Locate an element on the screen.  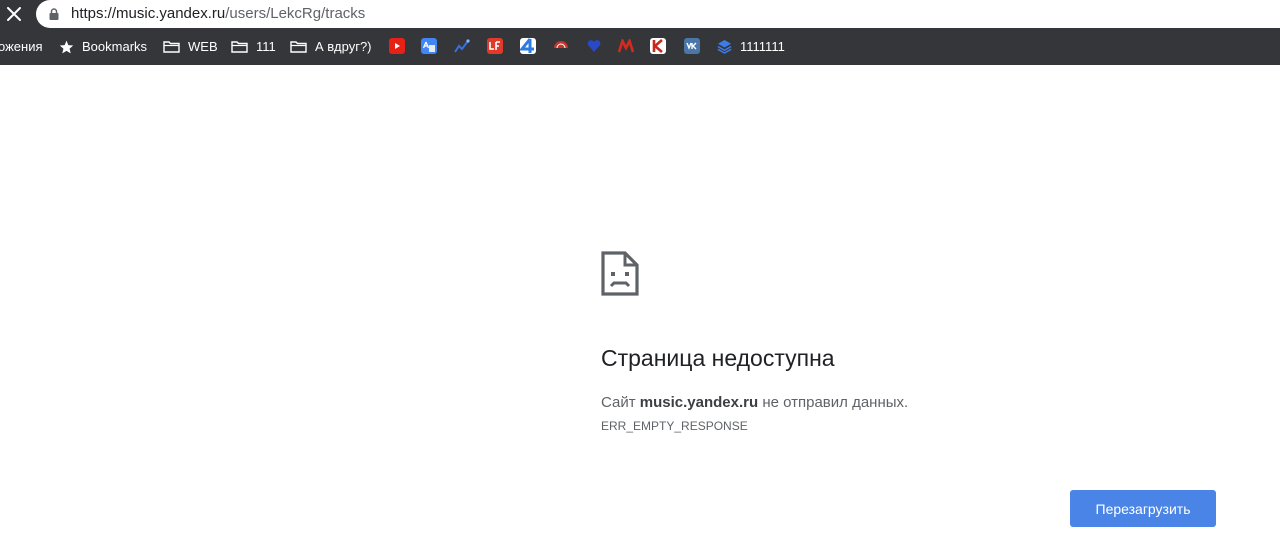
uf-icon is located at coordinates (495, 46).